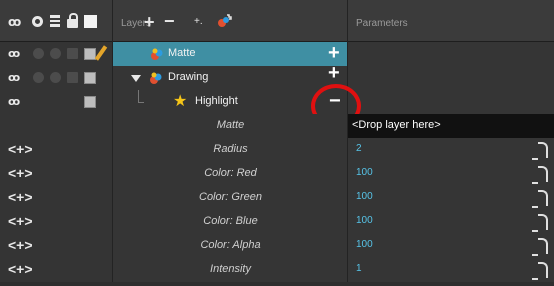  I want to click on param-name-cell: Intensity, so click(230, 270).